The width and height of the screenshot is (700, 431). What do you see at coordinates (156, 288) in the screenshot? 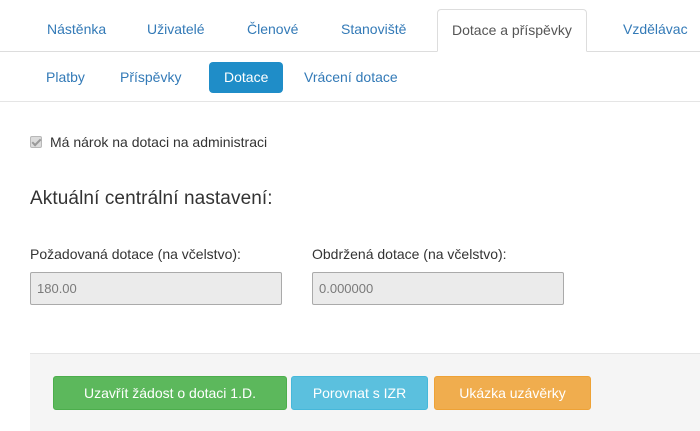
I see `requested-subsidy-input: 180.00` at bounding box center [156, 288].